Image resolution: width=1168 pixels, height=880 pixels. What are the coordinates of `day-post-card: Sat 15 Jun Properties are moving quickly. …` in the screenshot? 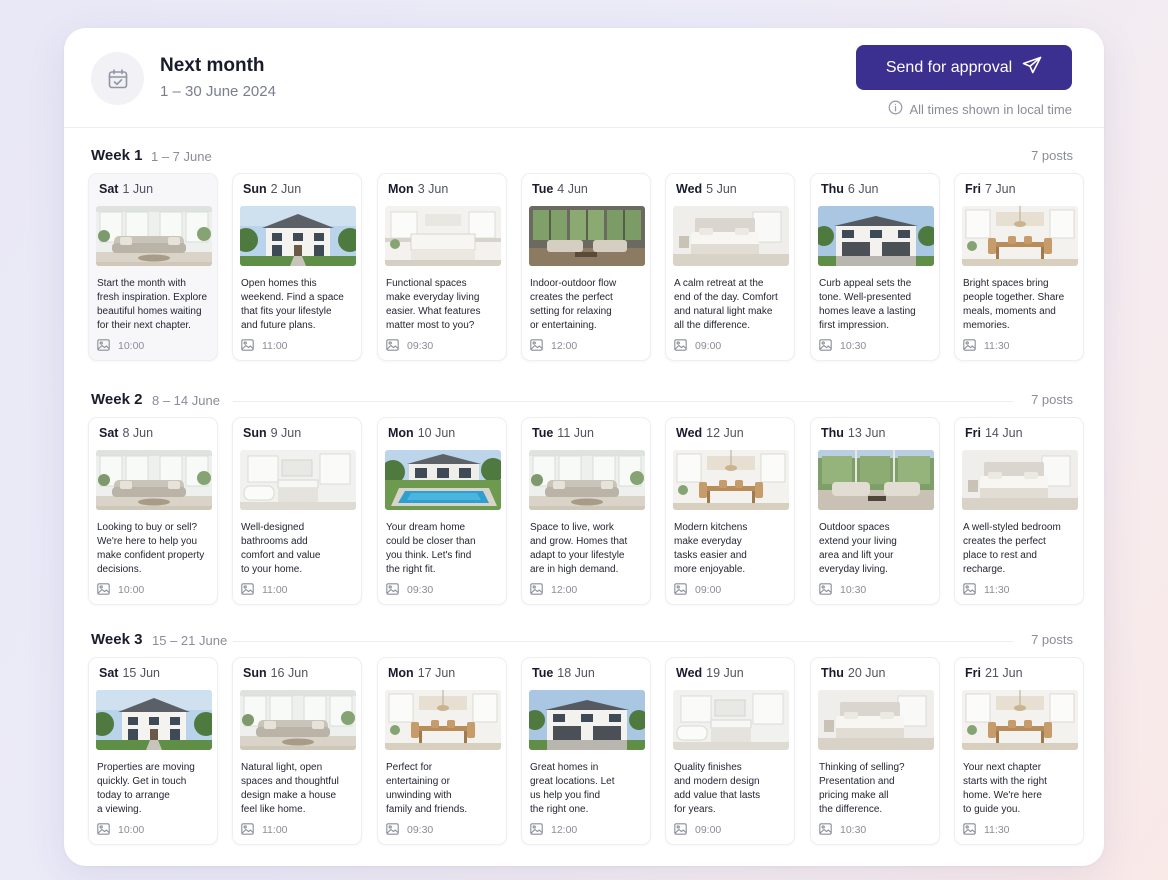 It's located at (153, 751).